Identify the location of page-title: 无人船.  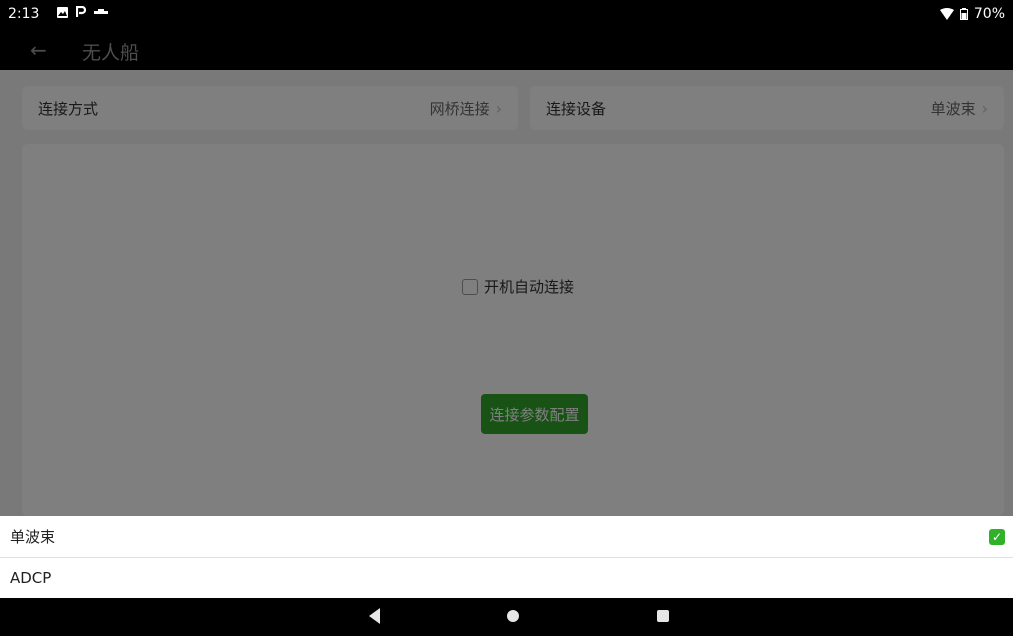
(111, 53).